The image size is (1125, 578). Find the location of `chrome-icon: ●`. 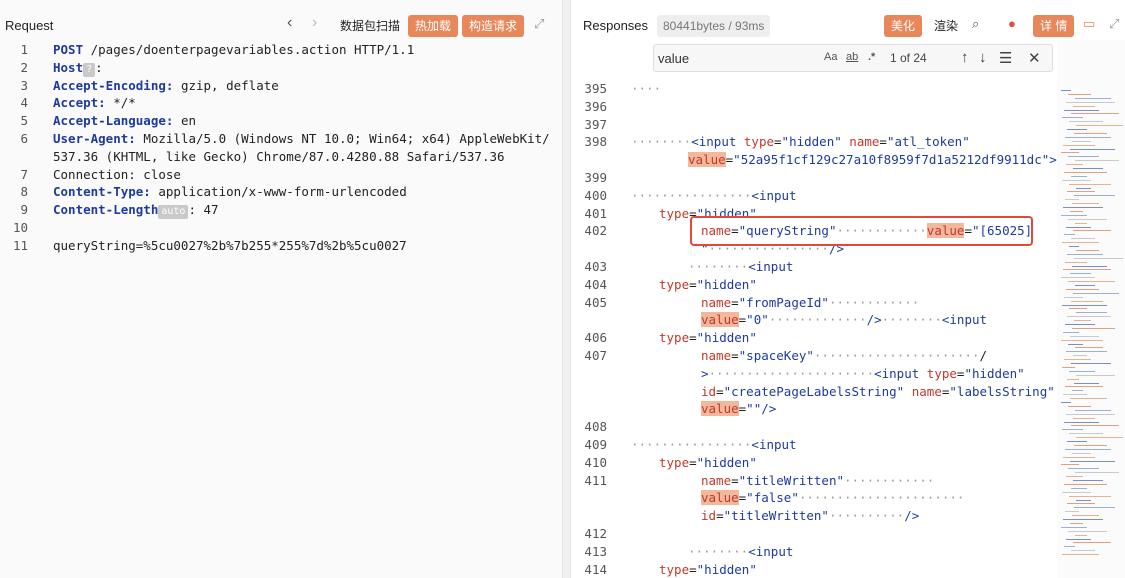

chrome-icon: ● is located at coordinates (1015, 24).